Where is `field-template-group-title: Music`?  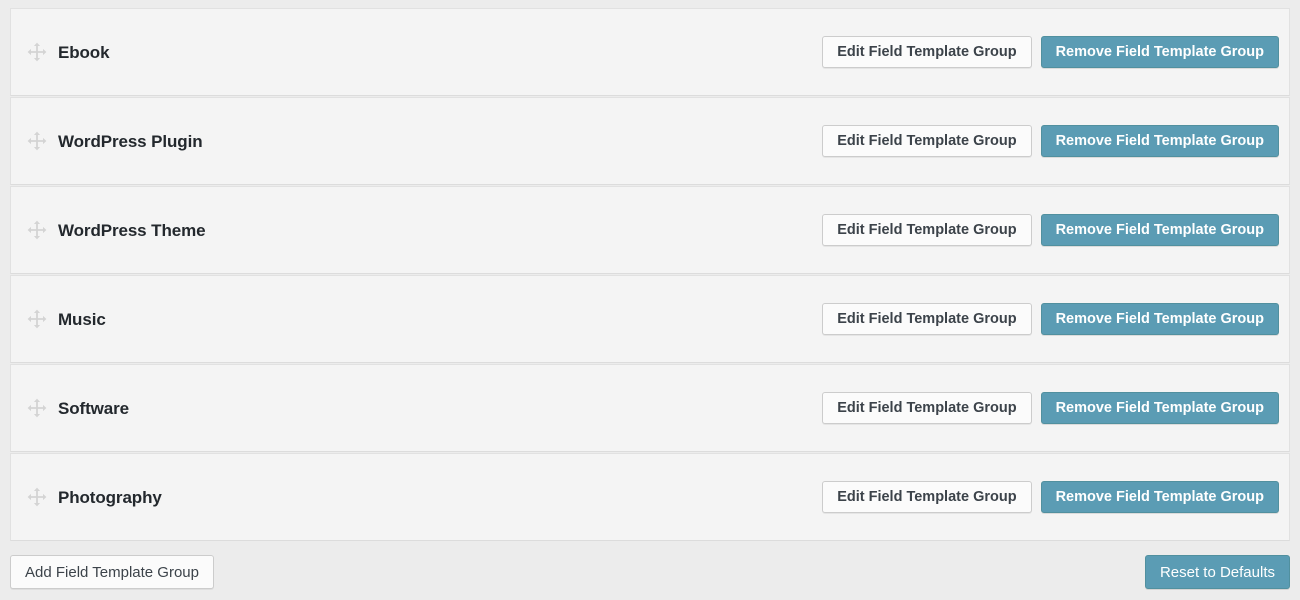
field-template-group-title: Music is located at coordinates (82, 319).